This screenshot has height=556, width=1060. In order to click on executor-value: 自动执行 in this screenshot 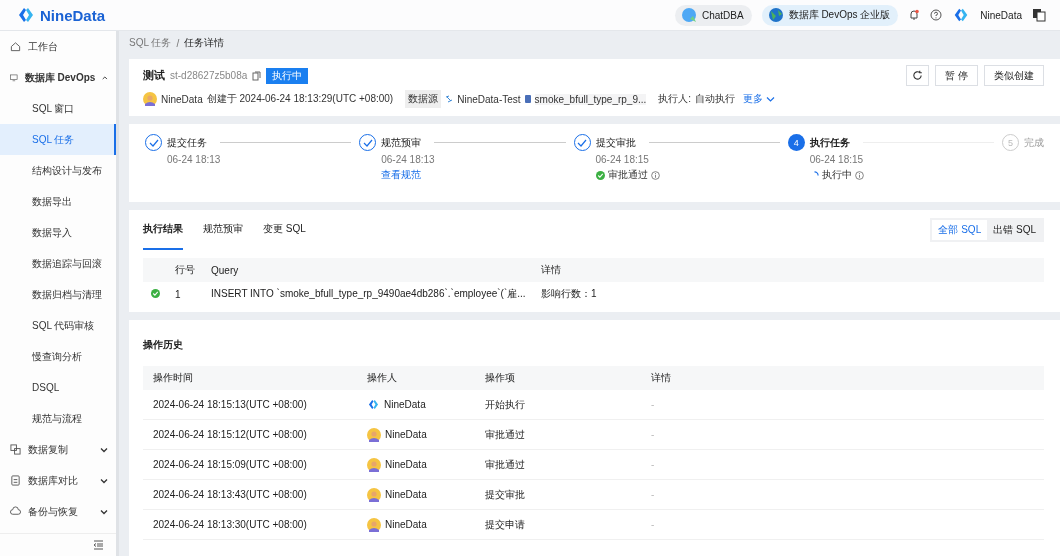, I will do `click(715, 99)`.